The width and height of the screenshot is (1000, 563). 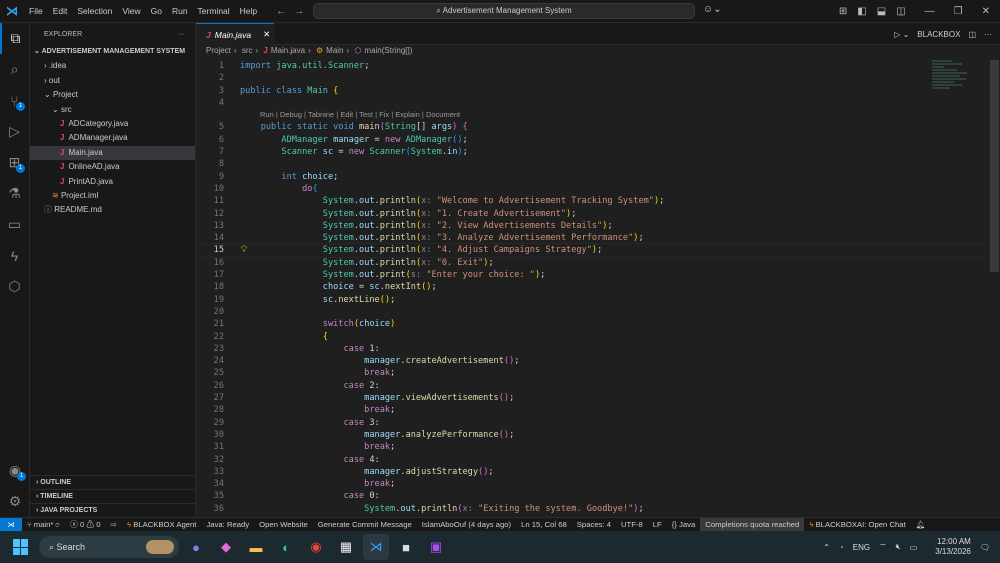 What do you see at coordinates (288, 50) in the screenshot?
I see `breadcrumb-file: Main.java` at bounding box center [288, 50].